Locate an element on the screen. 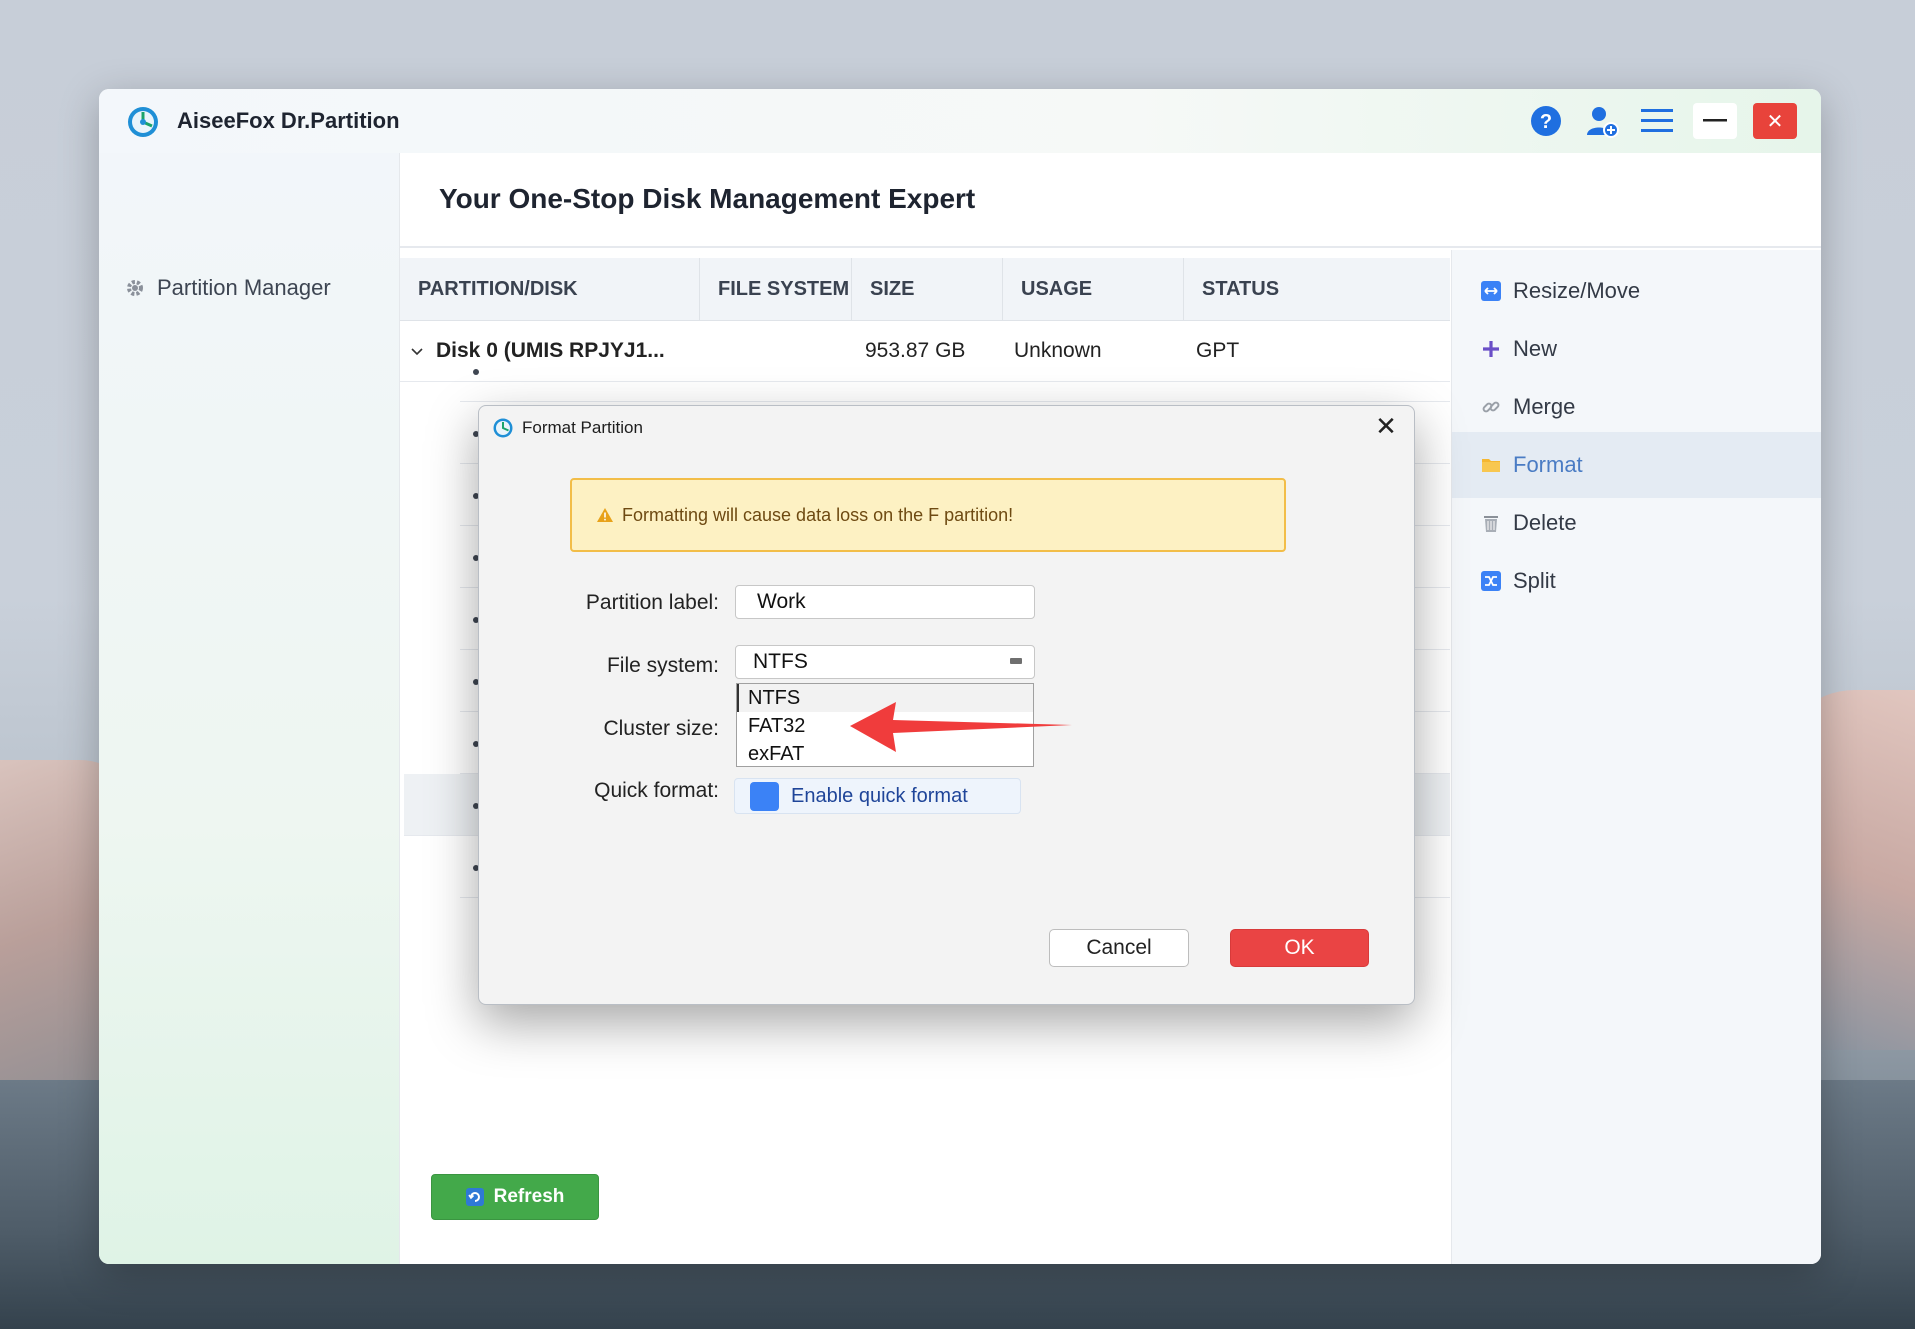 Image resolution: width=1915 pixels, height=1329 pixels. quick-format-checkbox-row: Enable quick format is located at coordinates (877, 796).